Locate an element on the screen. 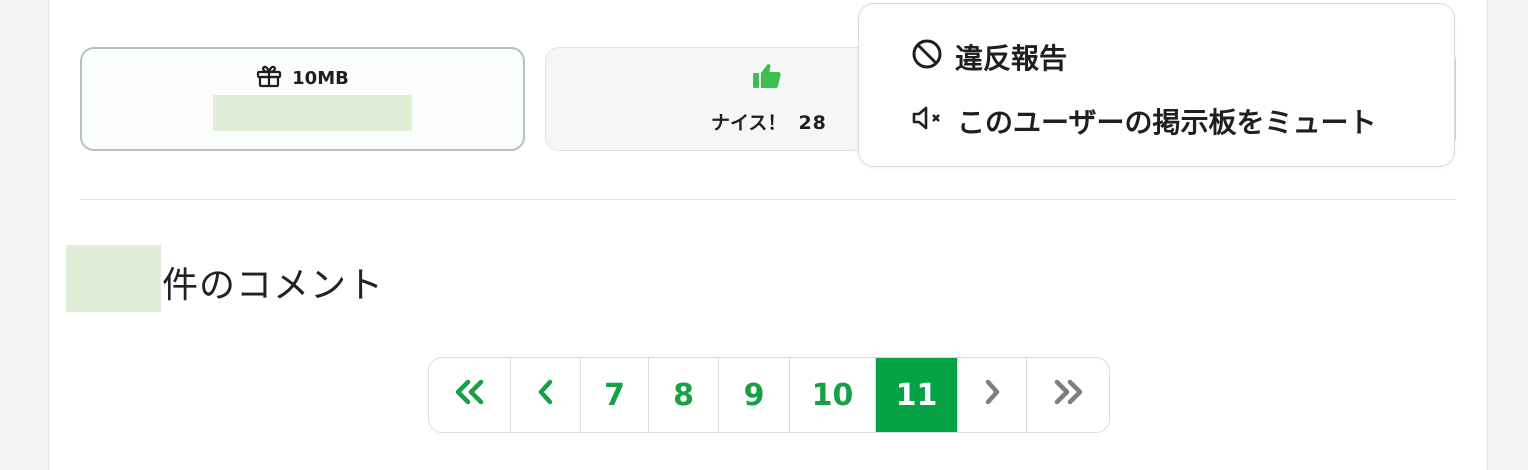 The width and height of the screenshot is (1528, 470). page-button-current: 11 is located at coordinates (917, 395).